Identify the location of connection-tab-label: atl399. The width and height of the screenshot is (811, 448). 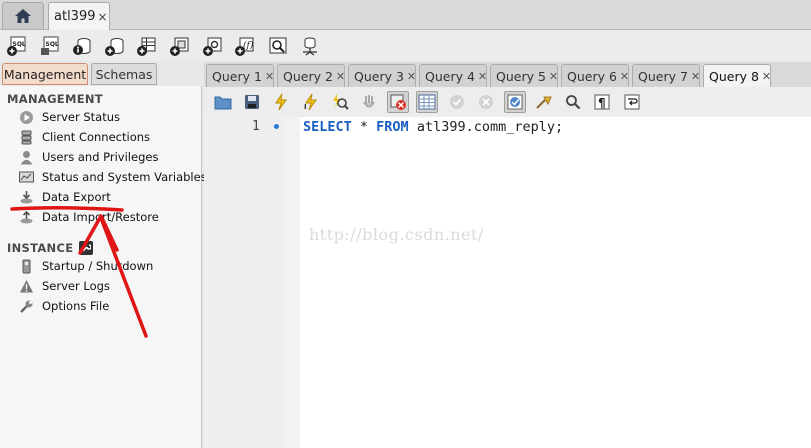
(75, 16).